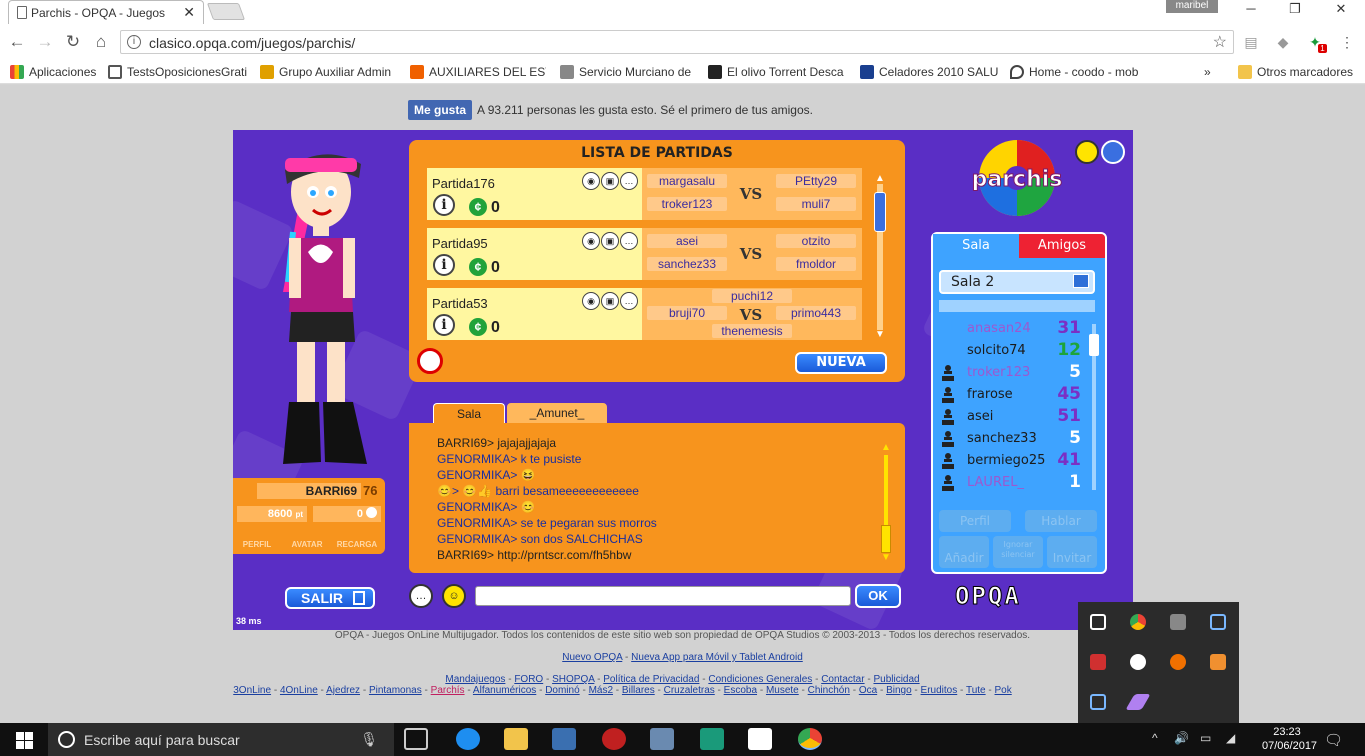 The height and width of the screenshot is (756, 1365). Describe the element at coordinates (178, 72) in the screenshot. I see `bookmark-item: TestsOposicionesGrati` at that location.